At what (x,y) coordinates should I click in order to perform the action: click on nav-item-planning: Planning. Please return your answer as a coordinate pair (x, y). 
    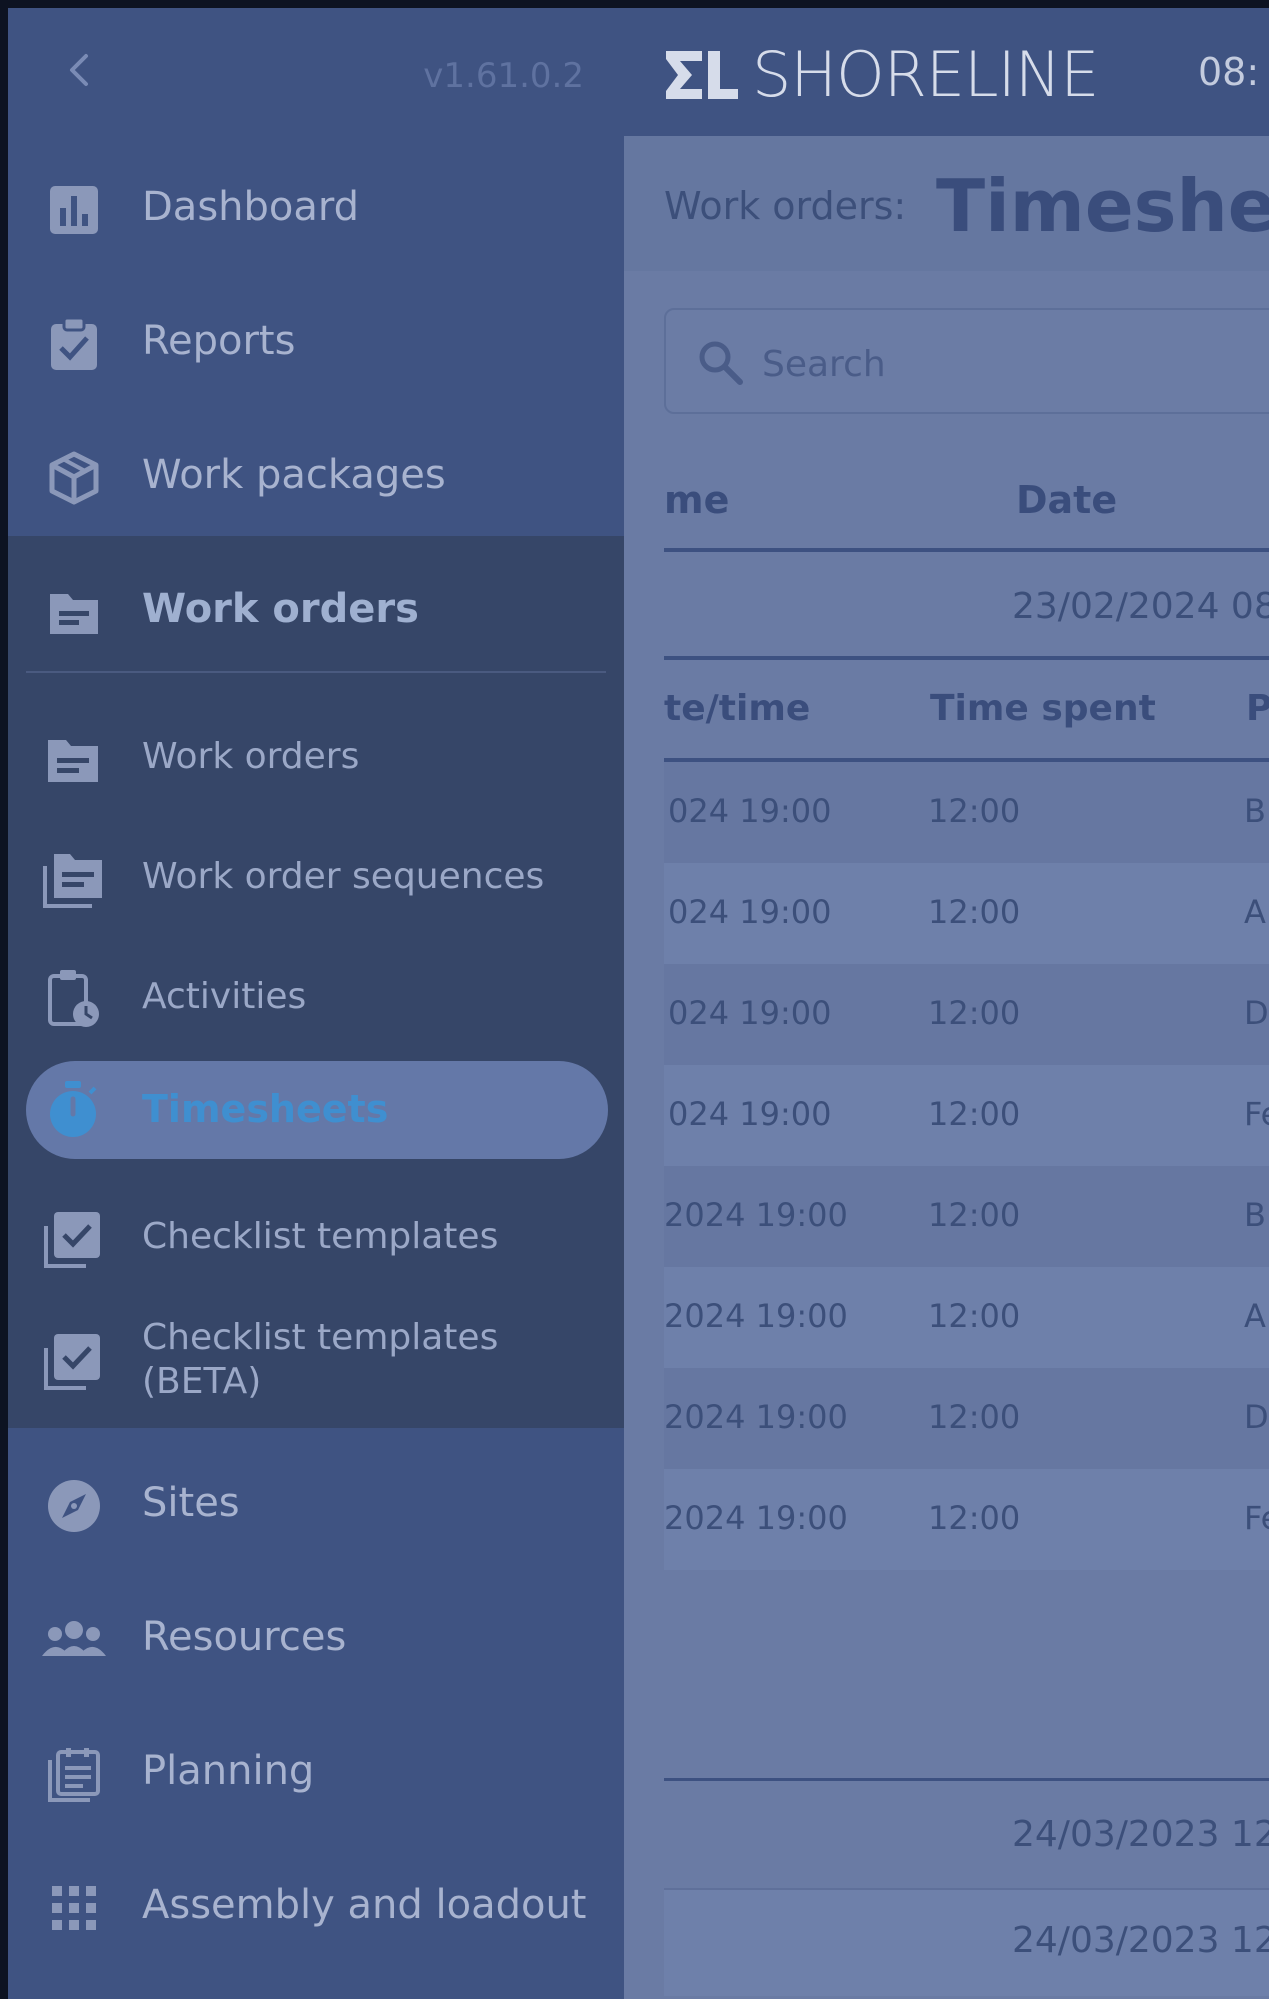
    Looking at the image, I should click on (316, 1773).